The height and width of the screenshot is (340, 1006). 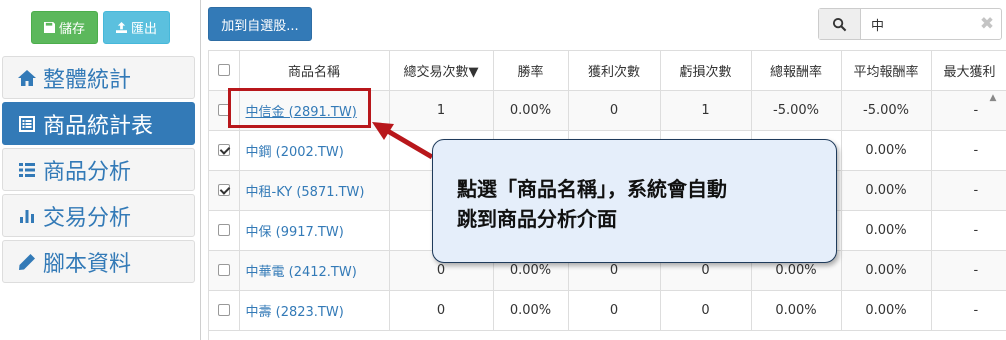 I want to click on bar-chart-icon, so click(x=27, y=216).